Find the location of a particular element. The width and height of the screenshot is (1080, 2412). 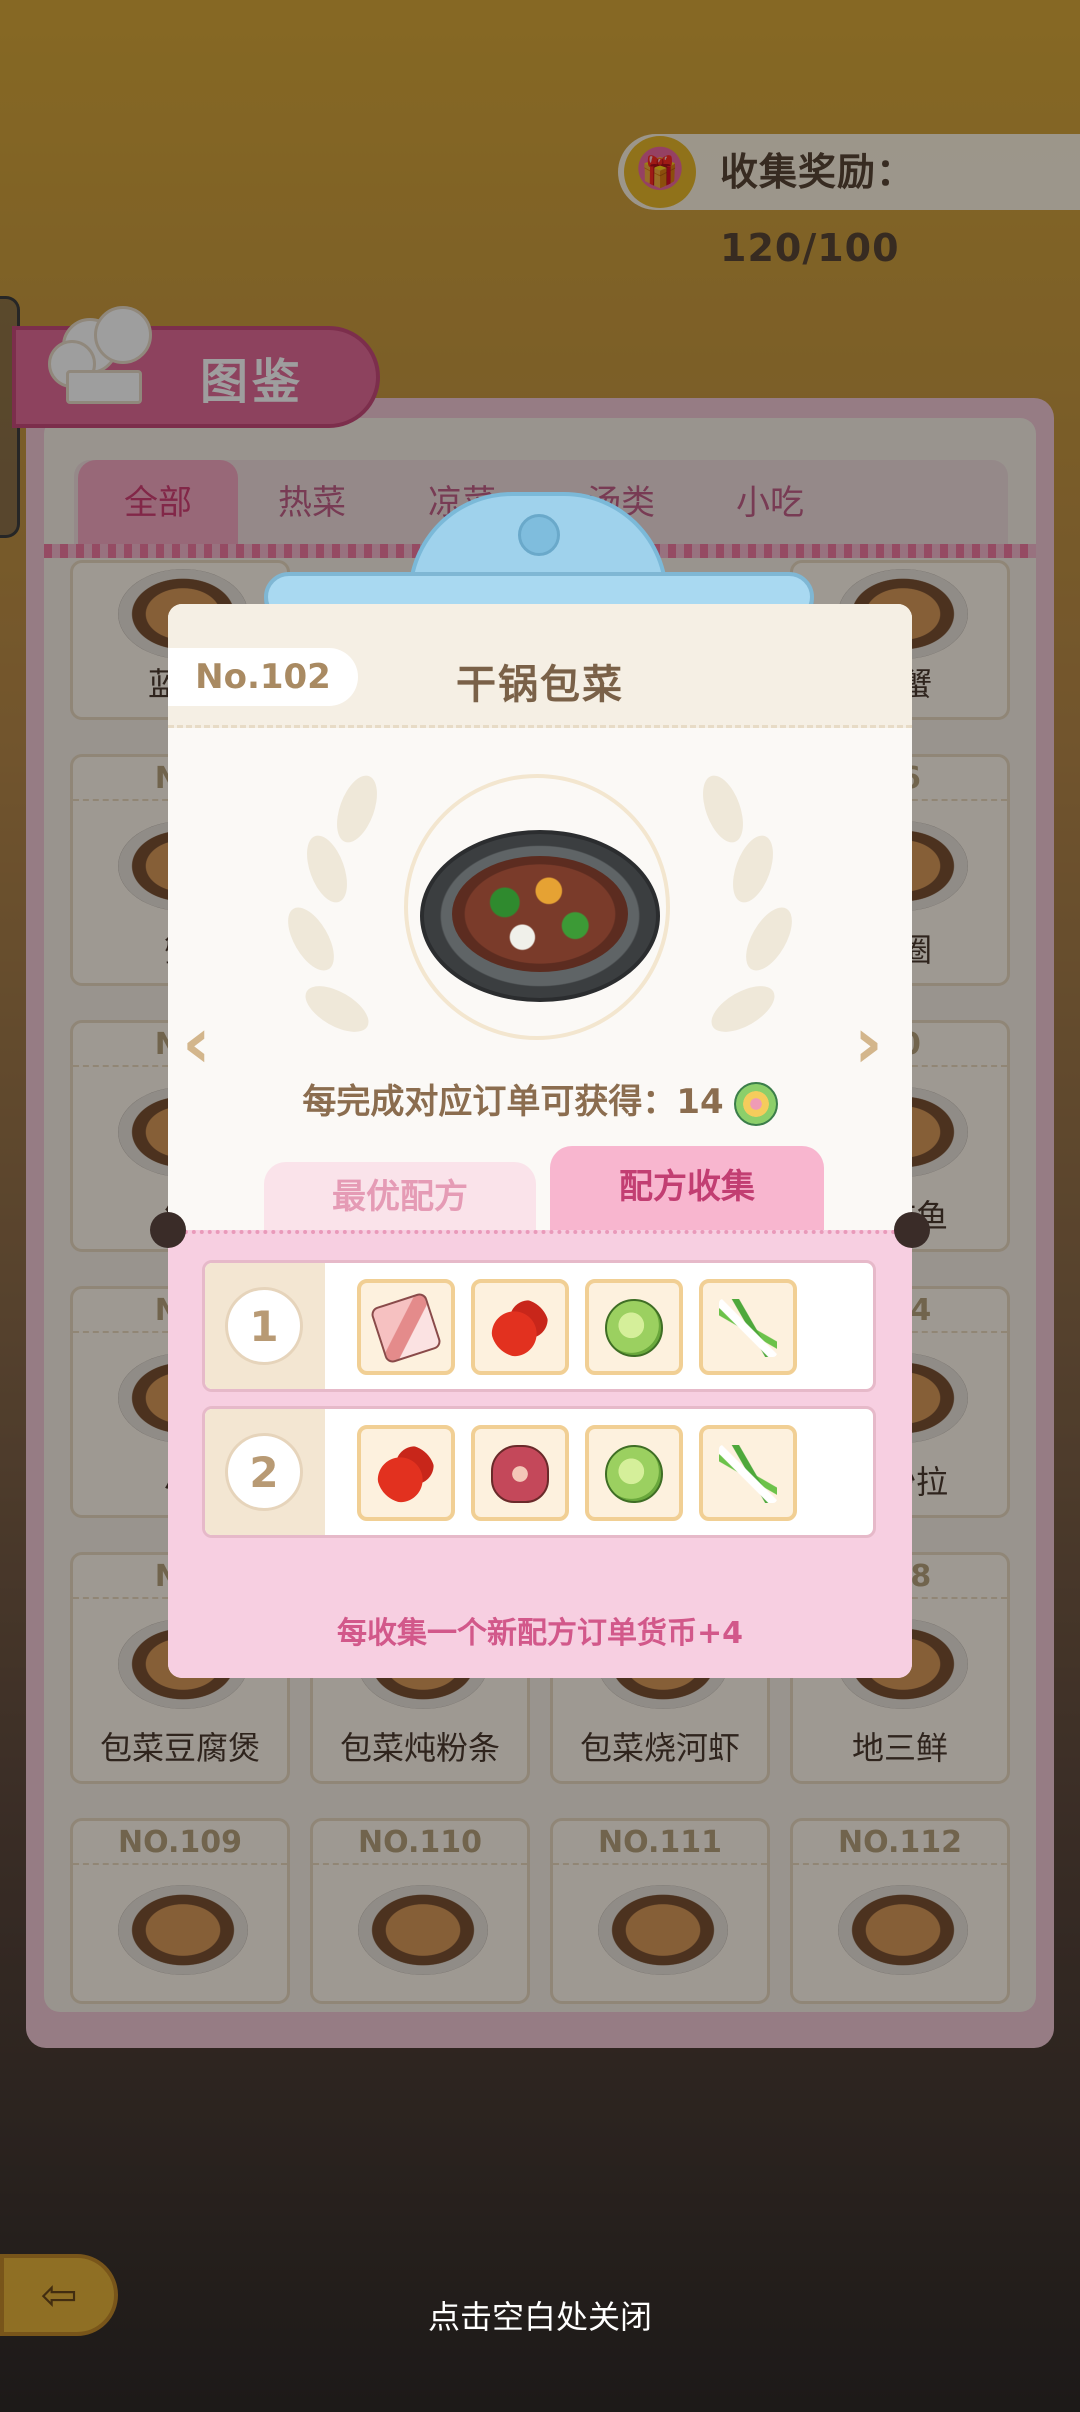

tab-all: 全部 is located at coordinates (158, 503).